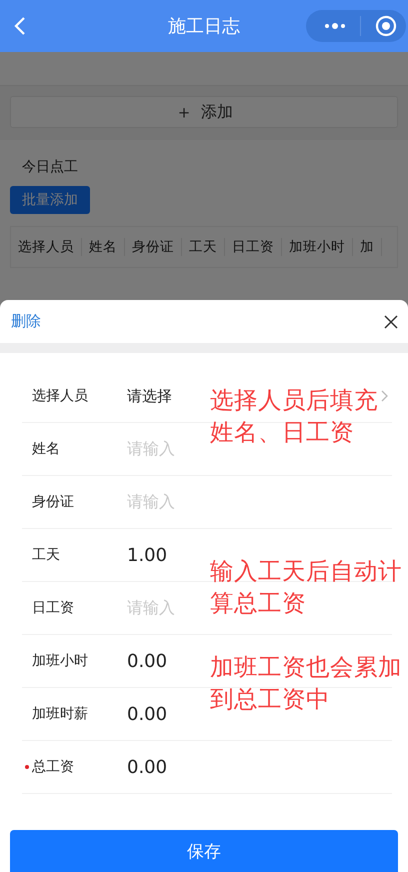  I want to click on annotation-text: 到总工资中, so click(270, 699).